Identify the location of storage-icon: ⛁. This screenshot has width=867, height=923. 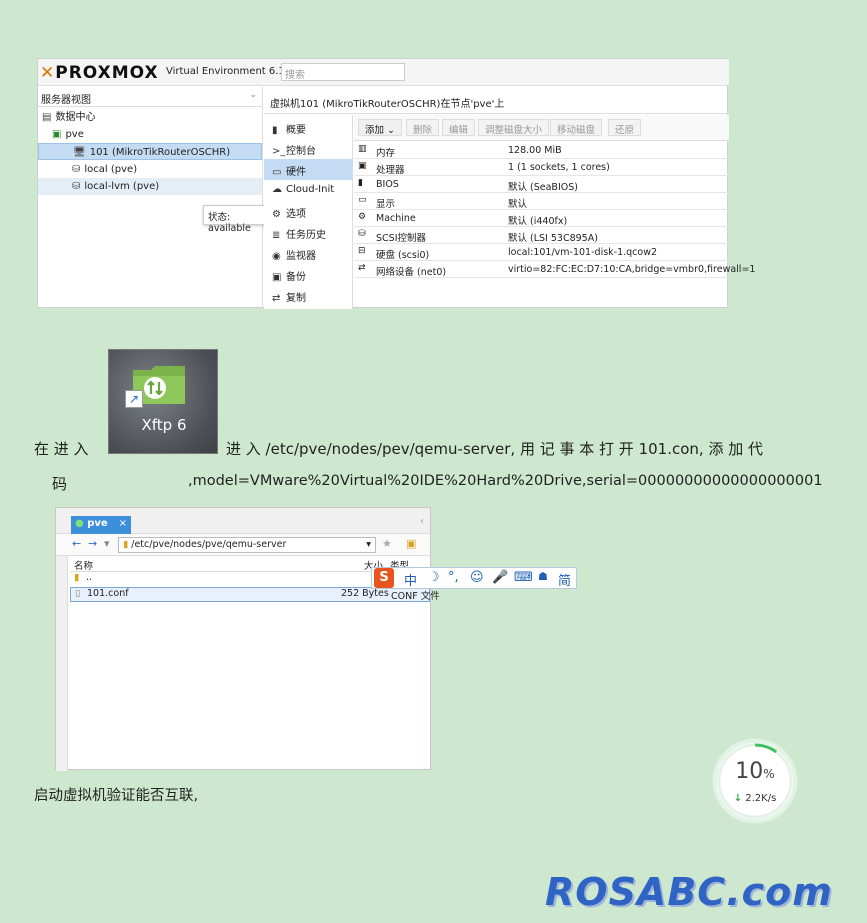
(76, 169).